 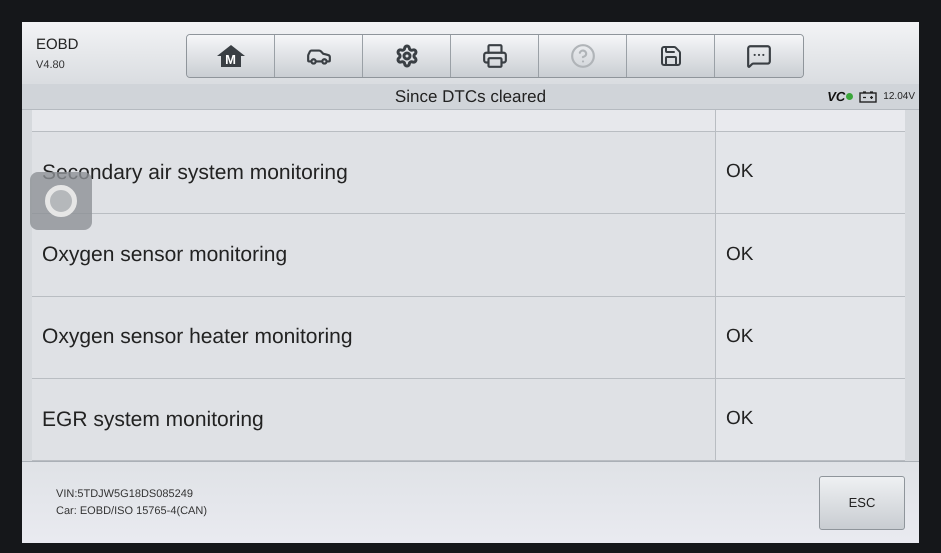 I want to click on esc-button: ESC, so click(x=862, y=503).